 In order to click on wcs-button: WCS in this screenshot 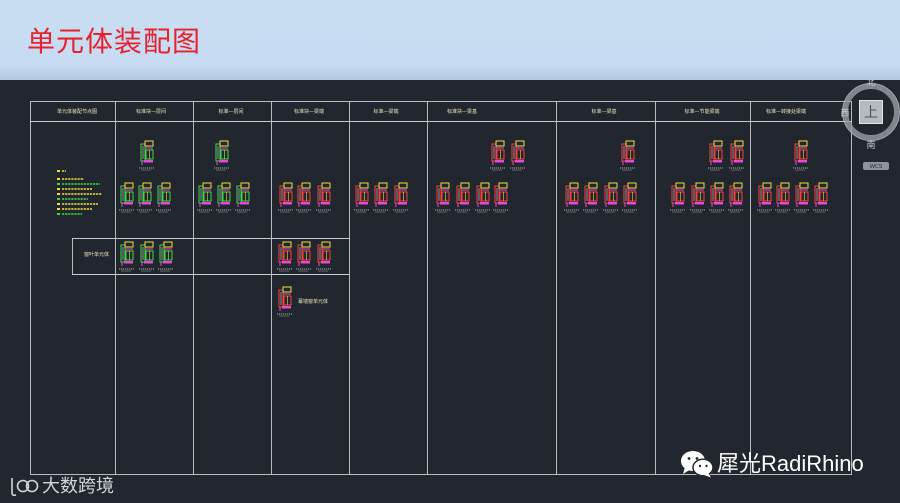, I will do `click(876, 166)`.